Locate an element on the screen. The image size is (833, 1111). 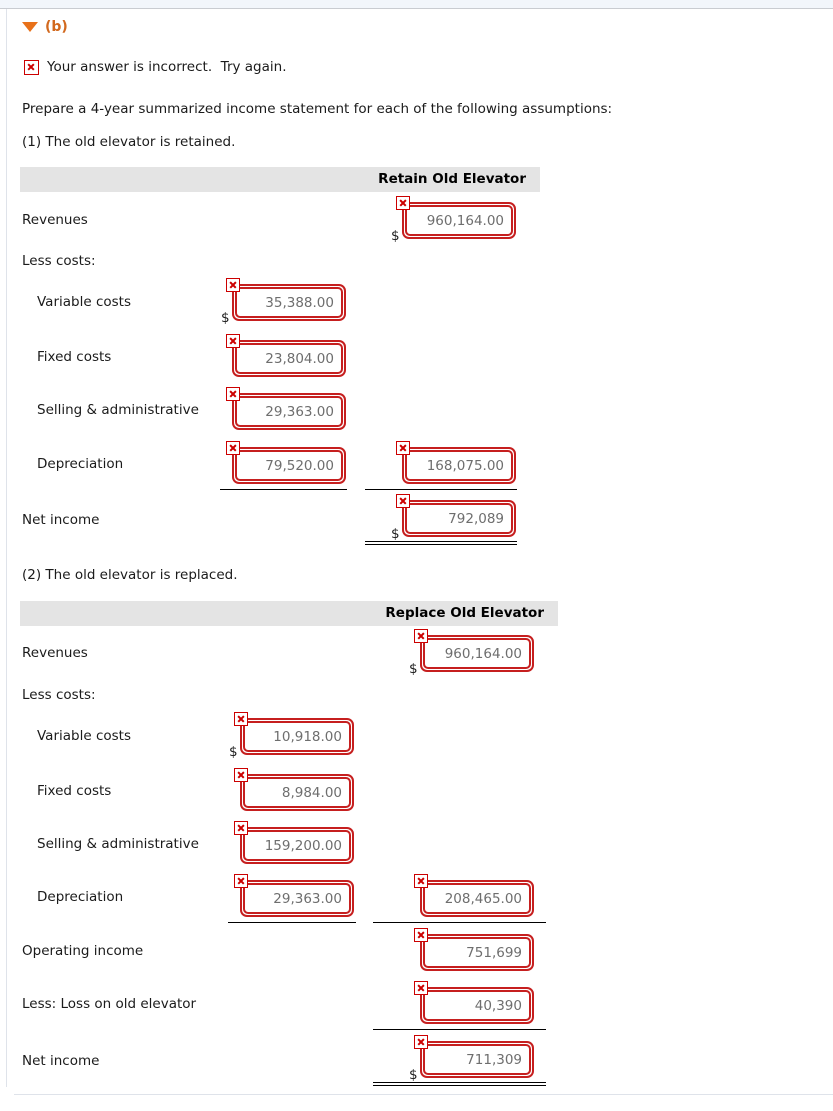
input-depreciation-total-replace: 208,465.00 is located at coordinates (474, 895).